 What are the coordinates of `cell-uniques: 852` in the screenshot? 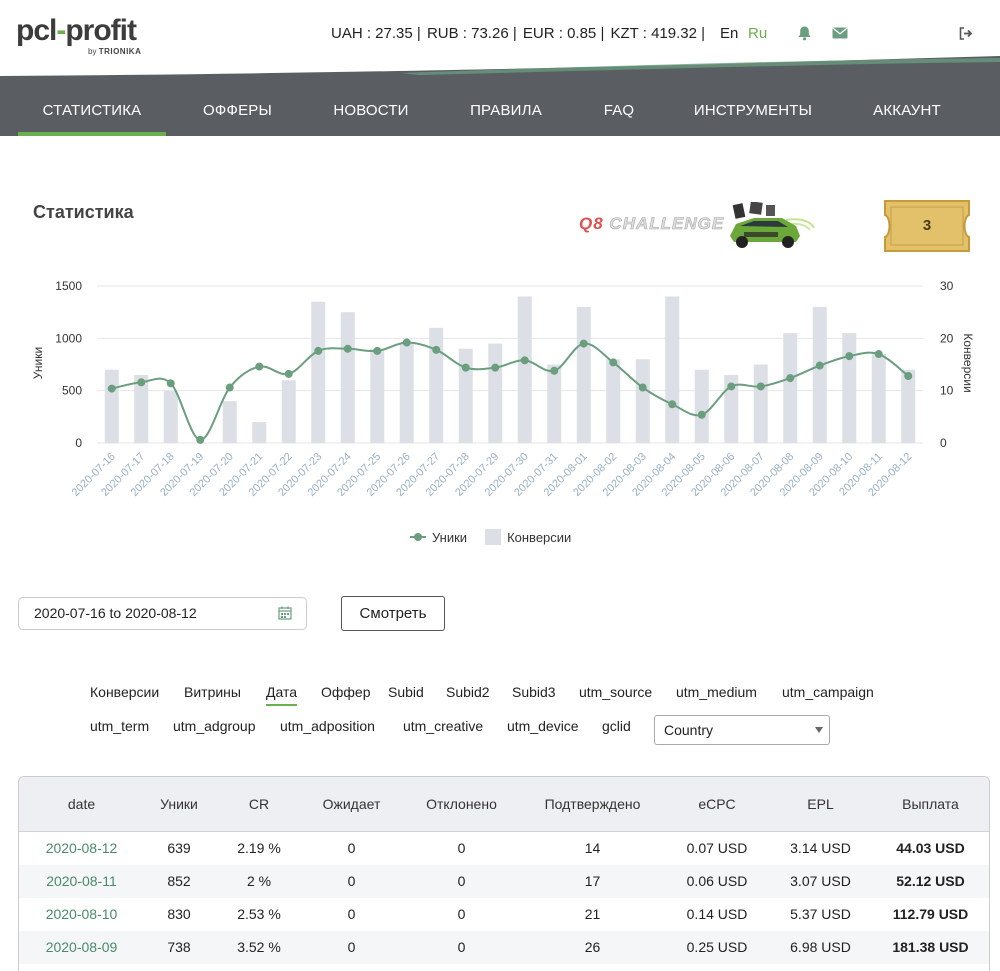 It's located at (179, 881).